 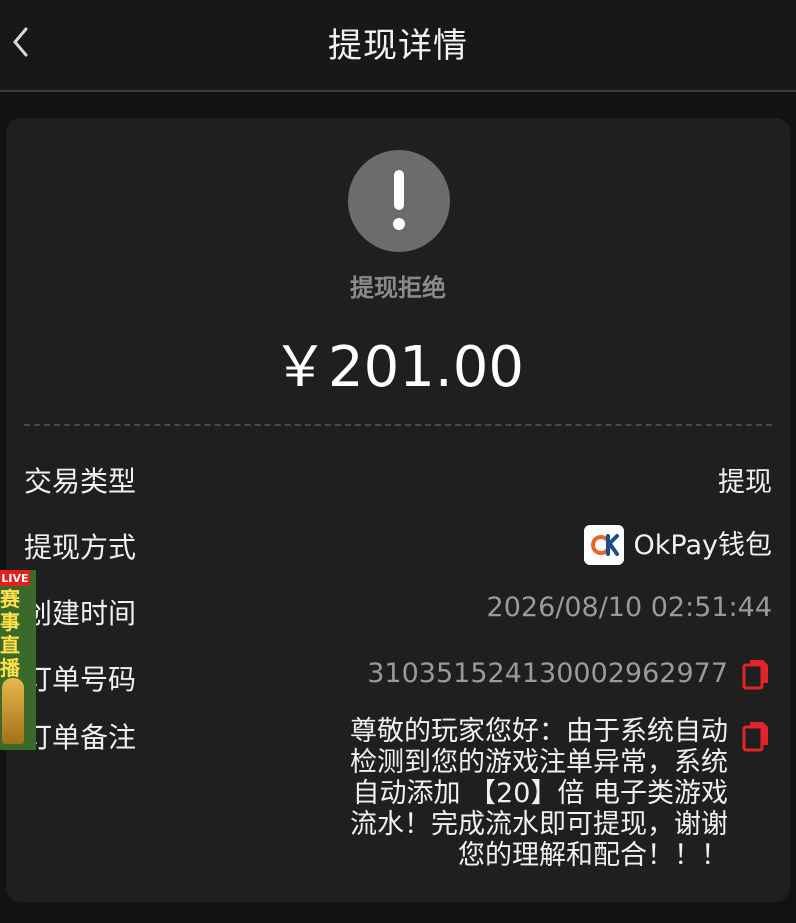 What do you see at coordinates (629, 607) in the screenshot?
I see `created-time-value: 2026/08/10 02:51:44` at bounding box center [629, 607].